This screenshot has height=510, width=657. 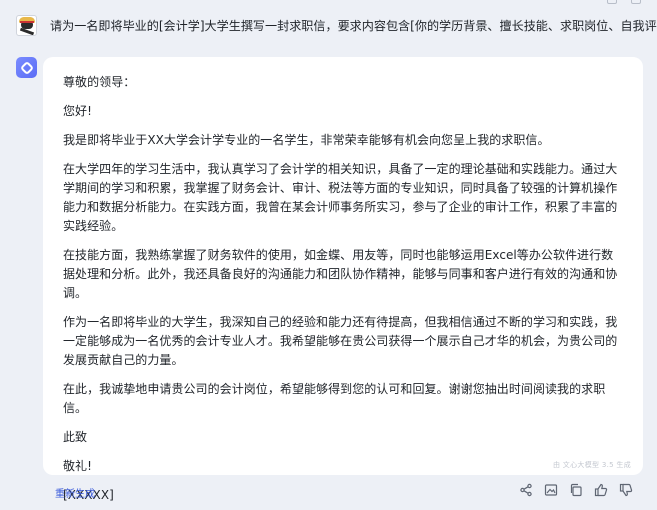 What do you see at coordinates (77, 466) in the screenshot?
I see `letter-regards: 敬礼!` at bounding box center [77, 466].